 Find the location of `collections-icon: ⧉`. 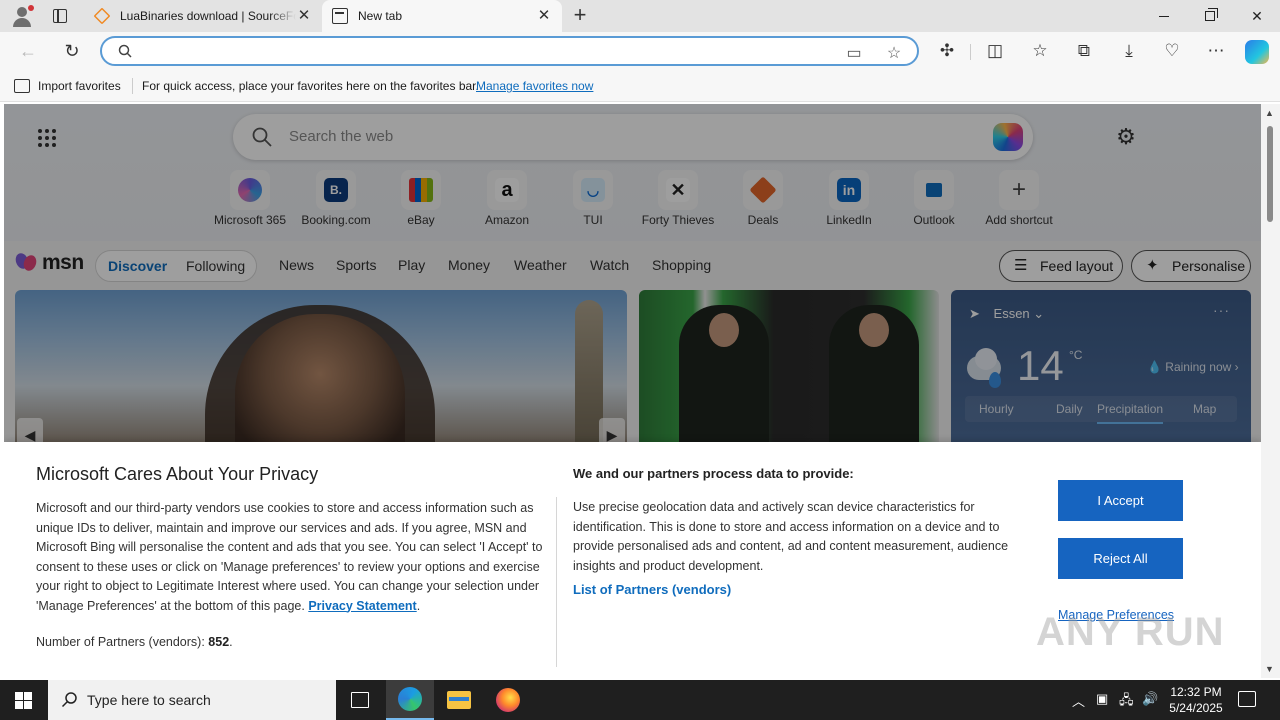

collections-icon: ⧉ is located at coordinates (1084, 51).